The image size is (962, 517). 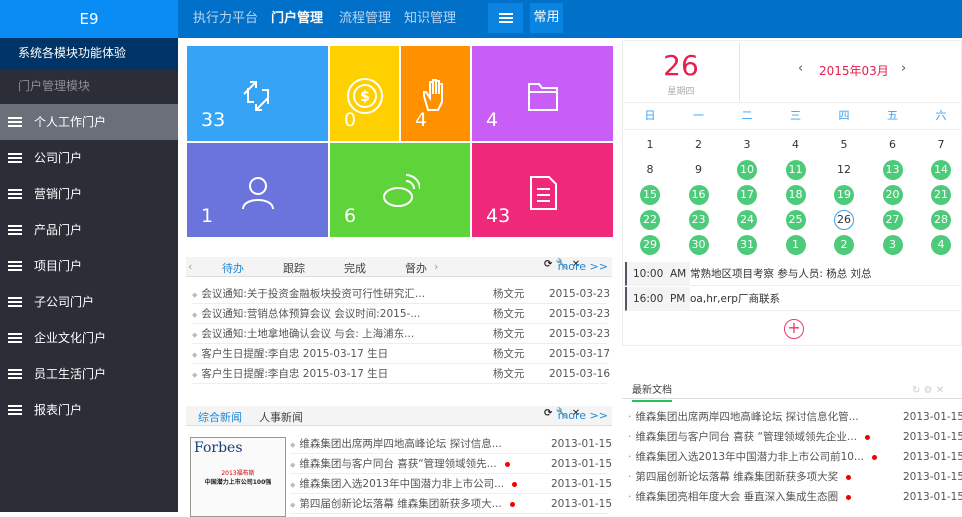 I want to click on tabs-prev-icon: ‹, so click(x=190, y=266).